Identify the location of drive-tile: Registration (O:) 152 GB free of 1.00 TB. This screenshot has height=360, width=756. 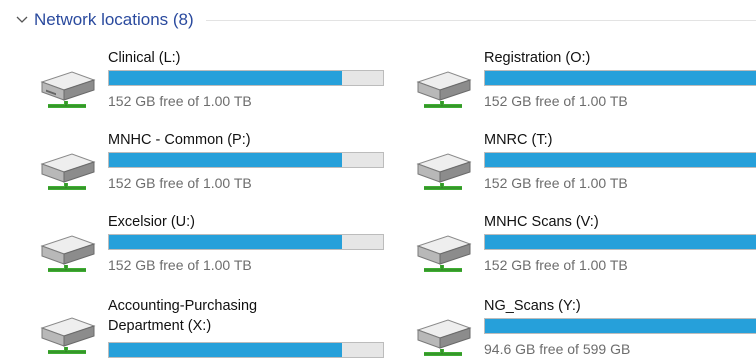
(584, 81).